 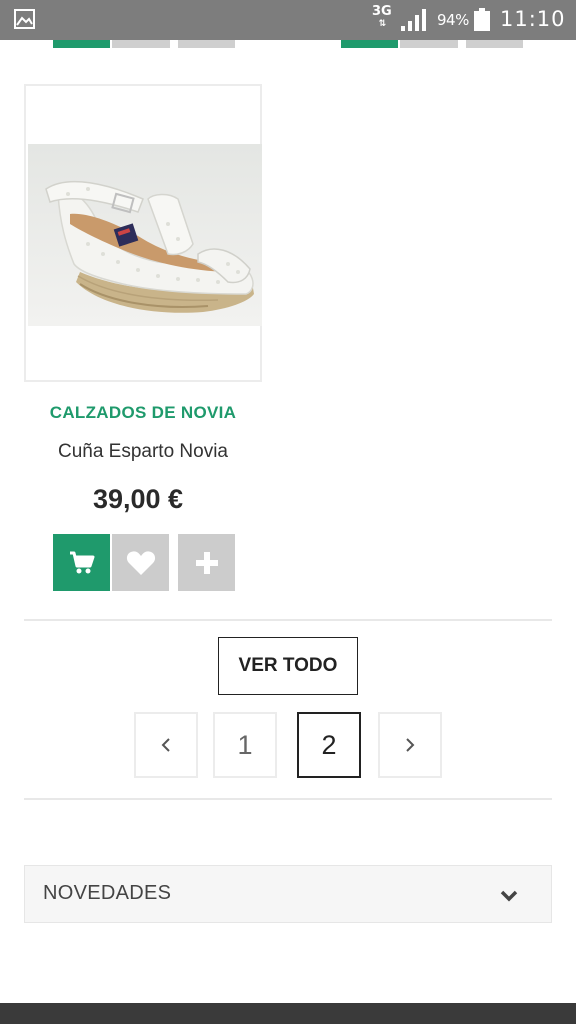 I want to click on accordion-title: NOVEDADES, so click(x=107, y=893).